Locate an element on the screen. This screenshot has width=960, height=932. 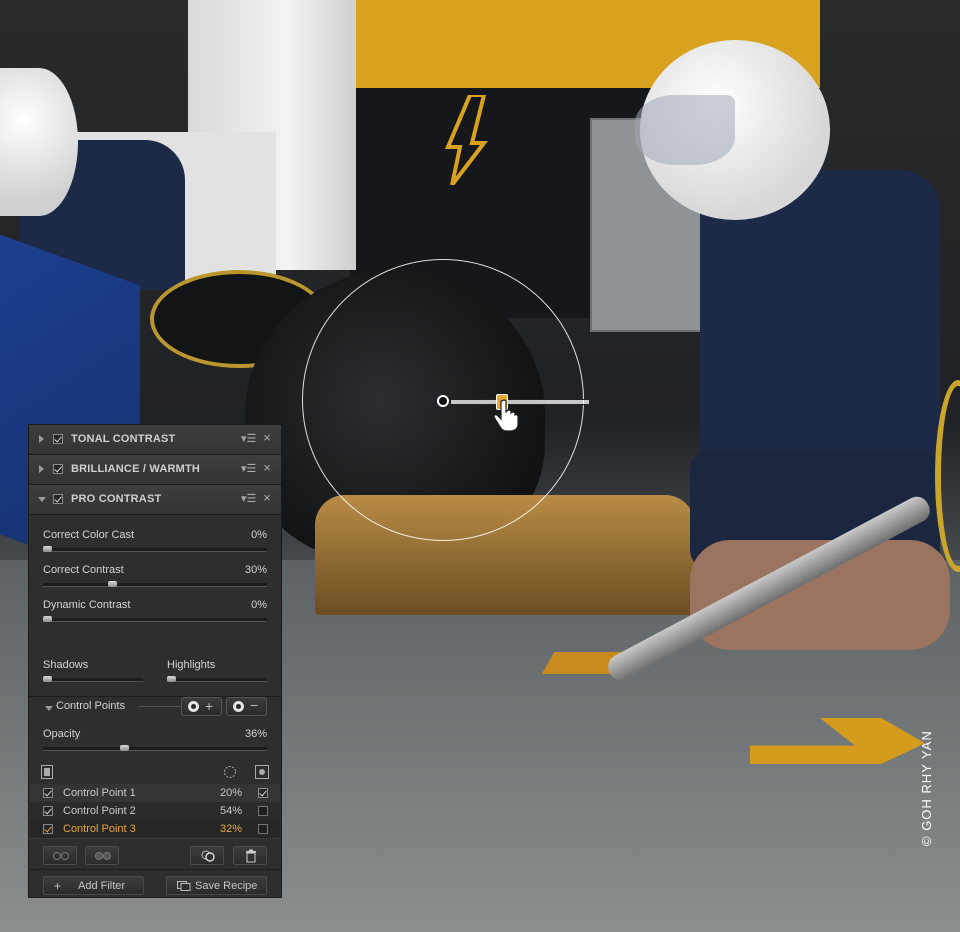
correct-contrast-slider is located at coordinates (155, 584).